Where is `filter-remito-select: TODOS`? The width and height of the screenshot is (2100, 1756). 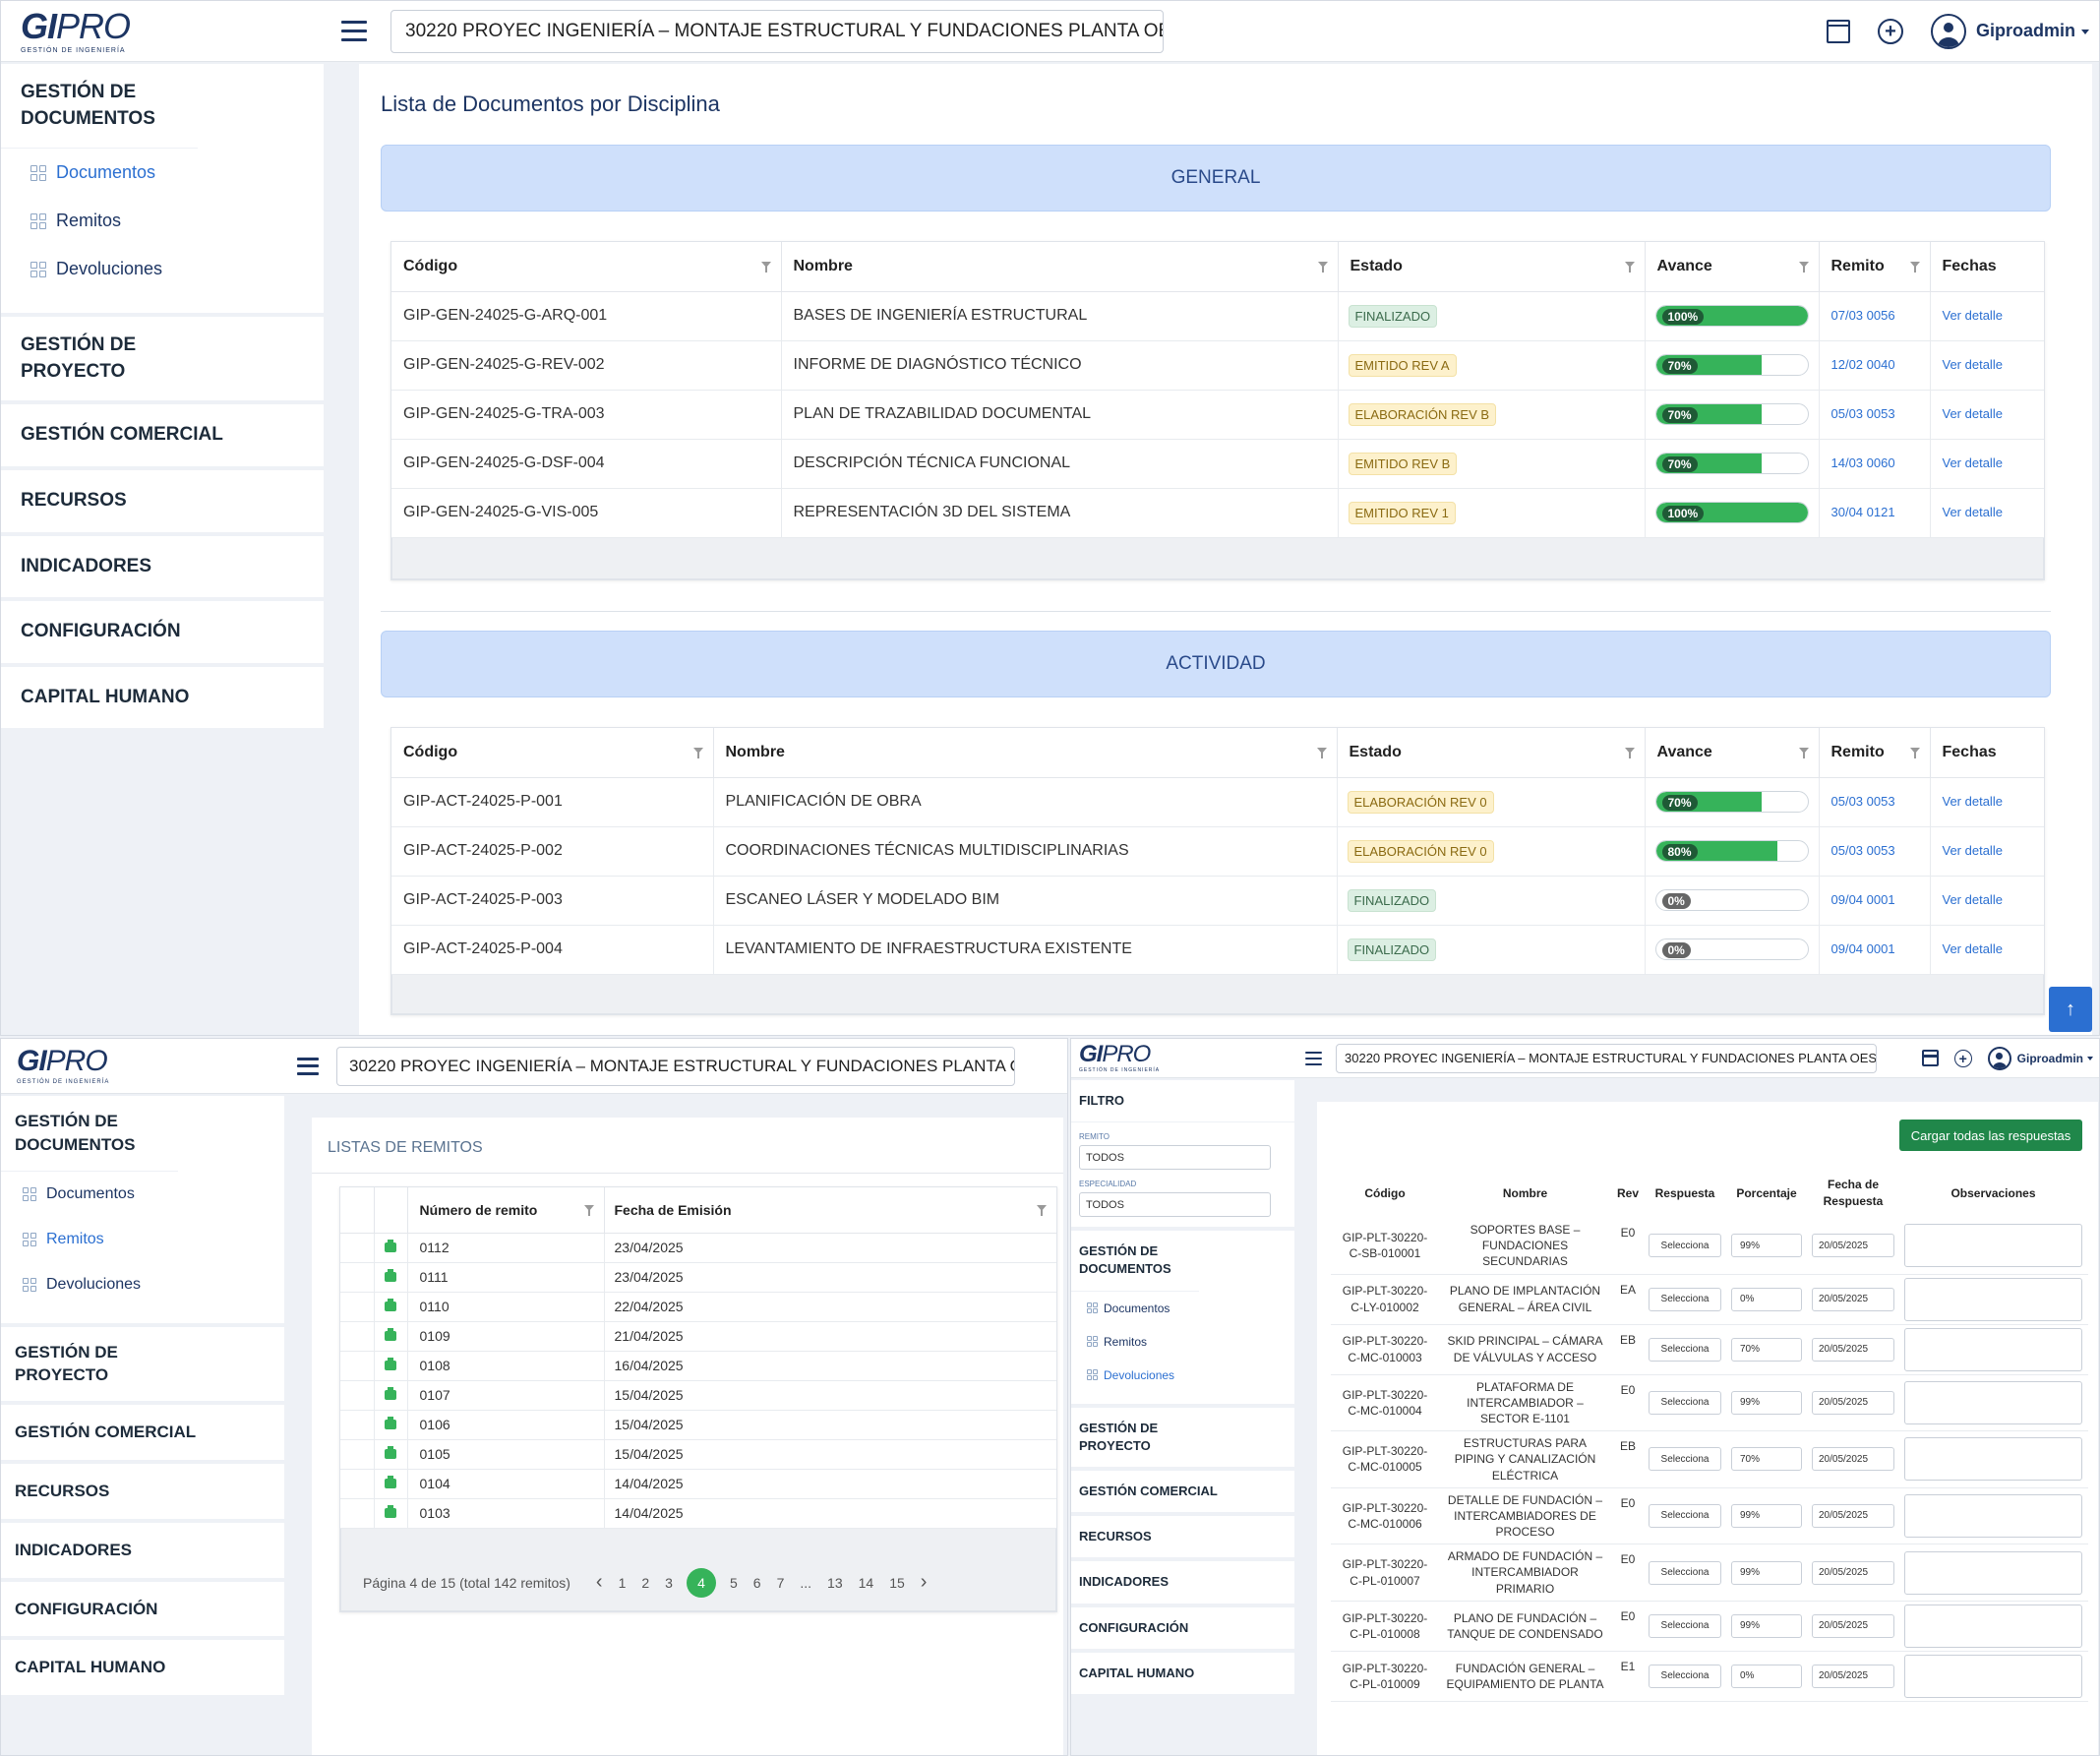 filter-remito-select: TODOS is located at coordinates (1175, 1158).